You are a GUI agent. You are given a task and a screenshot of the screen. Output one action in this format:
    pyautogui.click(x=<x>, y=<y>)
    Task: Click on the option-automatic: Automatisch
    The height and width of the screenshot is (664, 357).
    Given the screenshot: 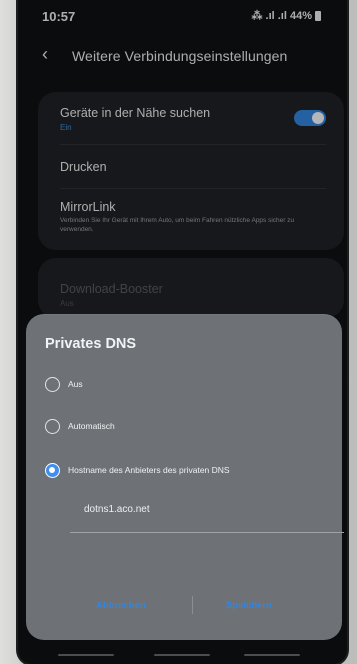 What is the action you would take?
    pyautogui.click(x=80, y=426)
    